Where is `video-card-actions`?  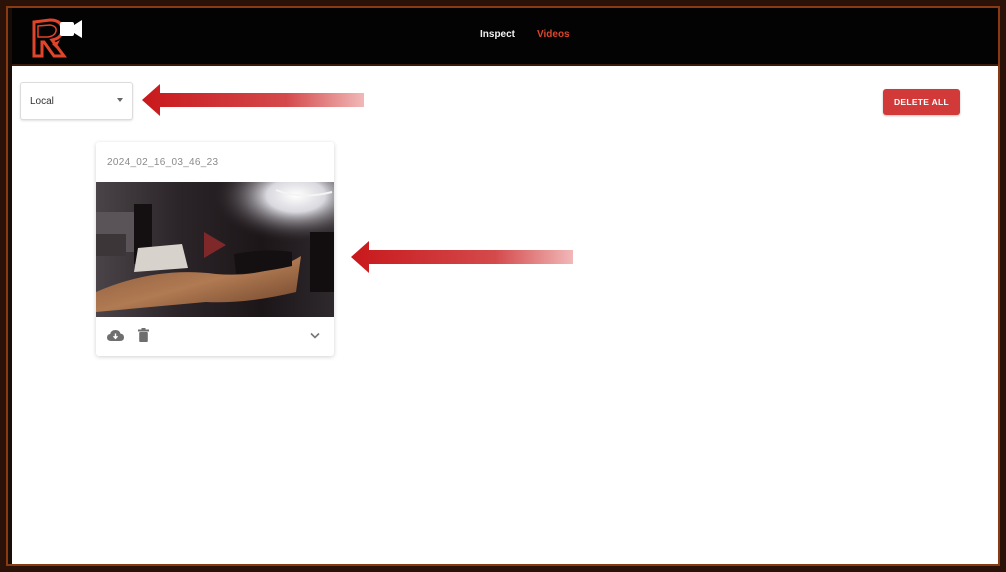
video-card-actions is located at coordinates (215, 336).